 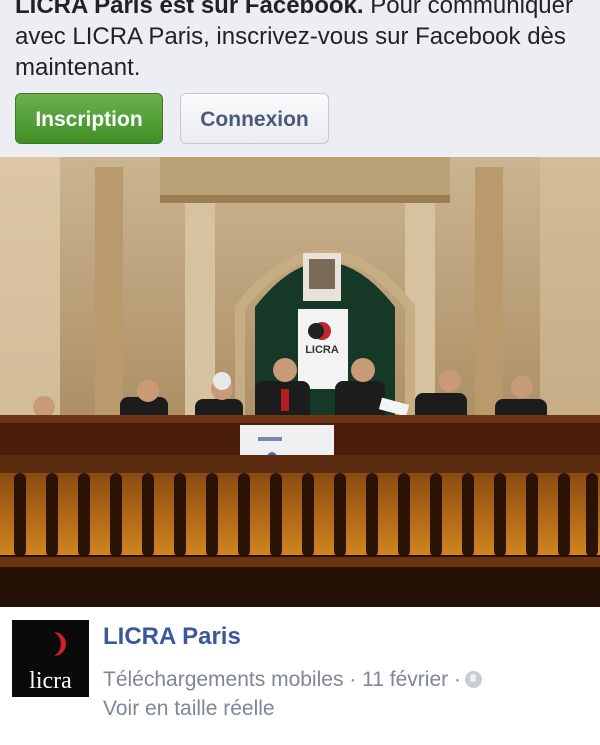 What do you see at coordinates (473, 679) in the screenshot?
I see `globe-icon` at bounding box center [473, 679].